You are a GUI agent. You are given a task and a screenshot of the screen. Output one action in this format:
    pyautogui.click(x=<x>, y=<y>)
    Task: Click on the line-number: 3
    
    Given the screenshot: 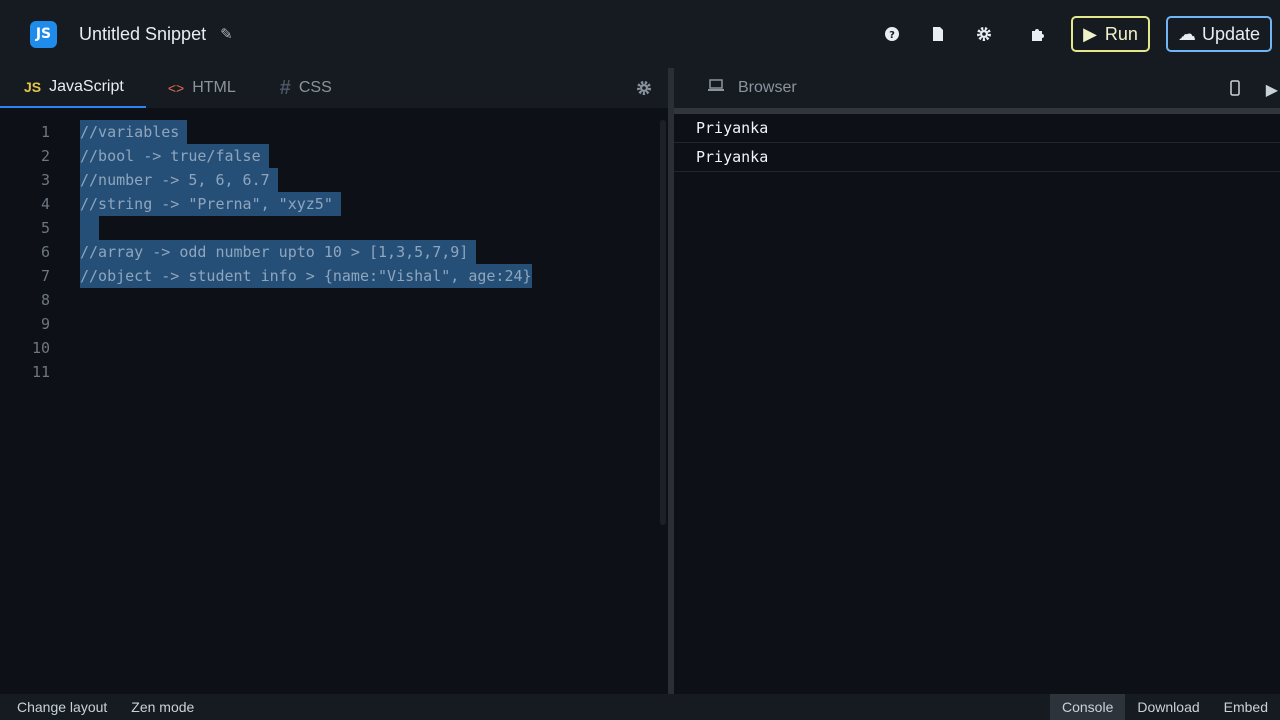 What is the action you would take?
    pyautogui.click(x=45, y=180)
    